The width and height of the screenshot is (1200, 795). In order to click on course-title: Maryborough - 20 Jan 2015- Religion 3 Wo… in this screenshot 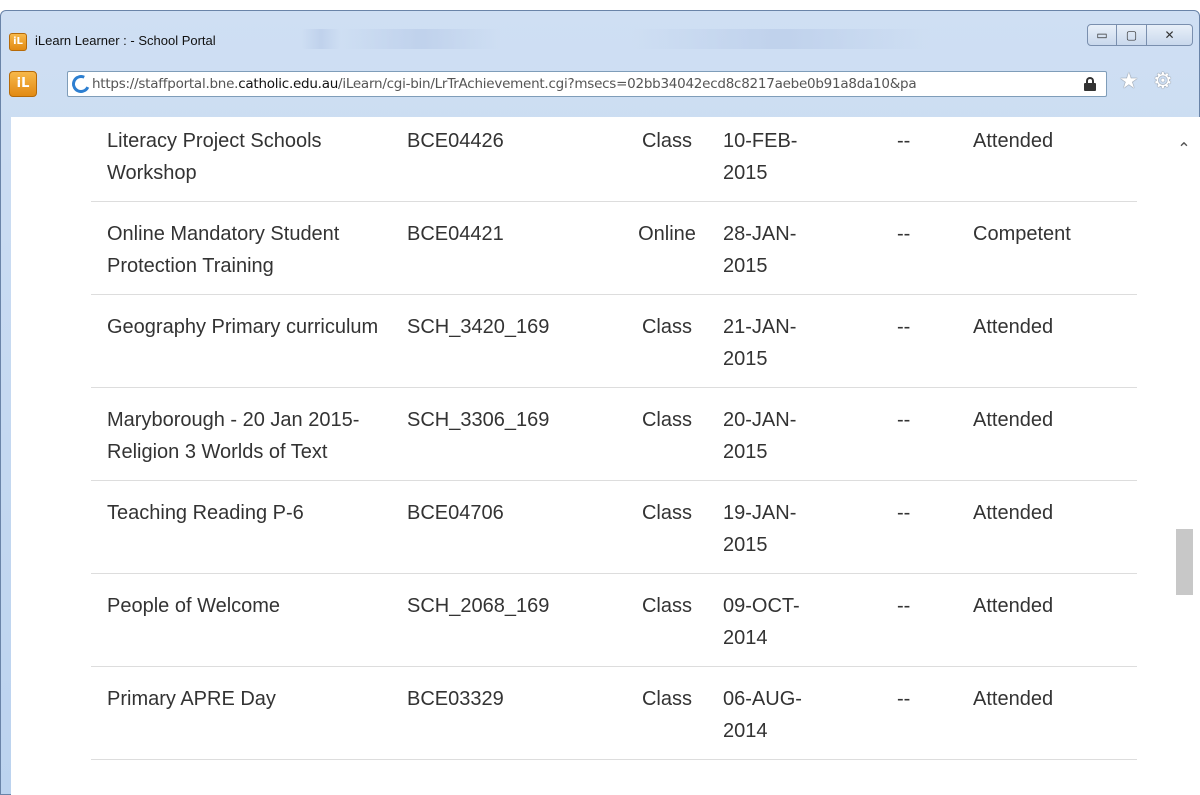, I will do `click(233, 436)`.